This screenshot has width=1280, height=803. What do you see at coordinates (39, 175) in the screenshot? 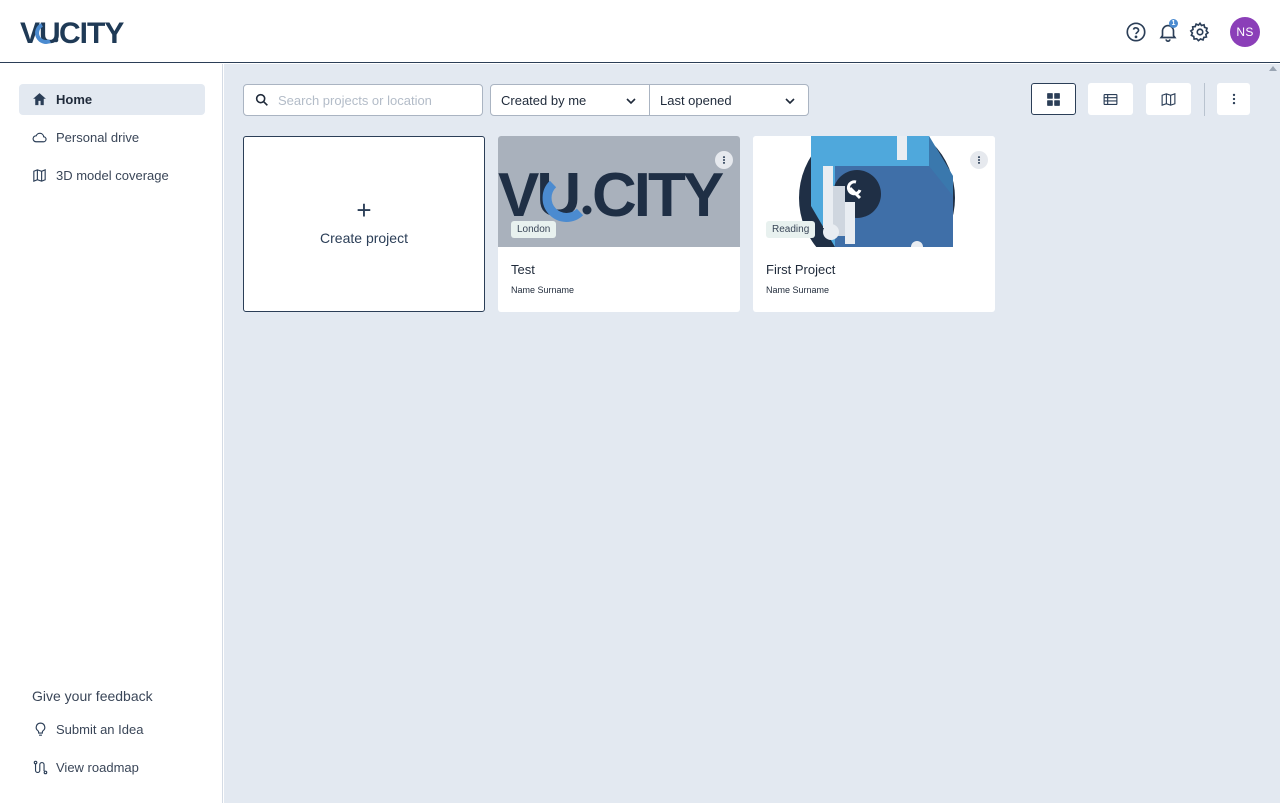
I see `map-coverage-icon` at bounding box center [39, 175].